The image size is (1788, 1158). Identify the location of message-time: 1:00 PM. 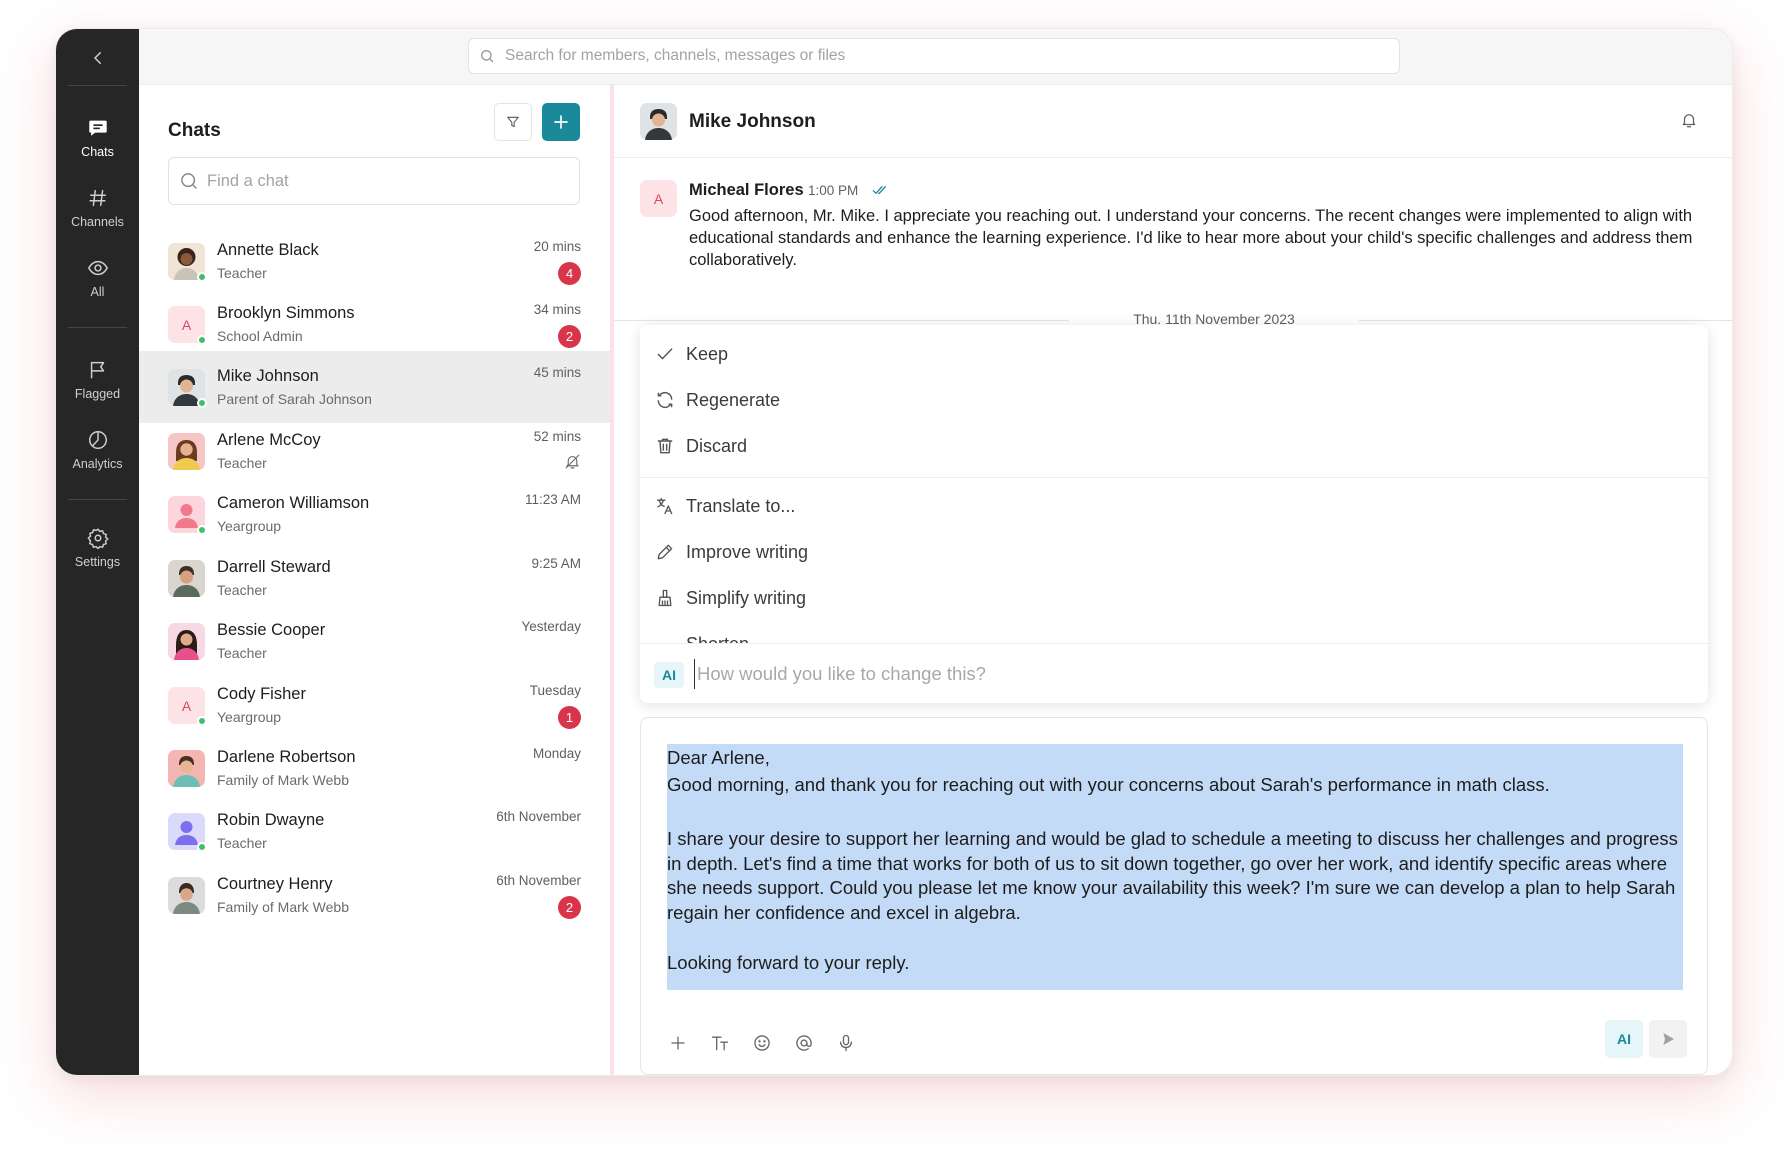
(833, 190).